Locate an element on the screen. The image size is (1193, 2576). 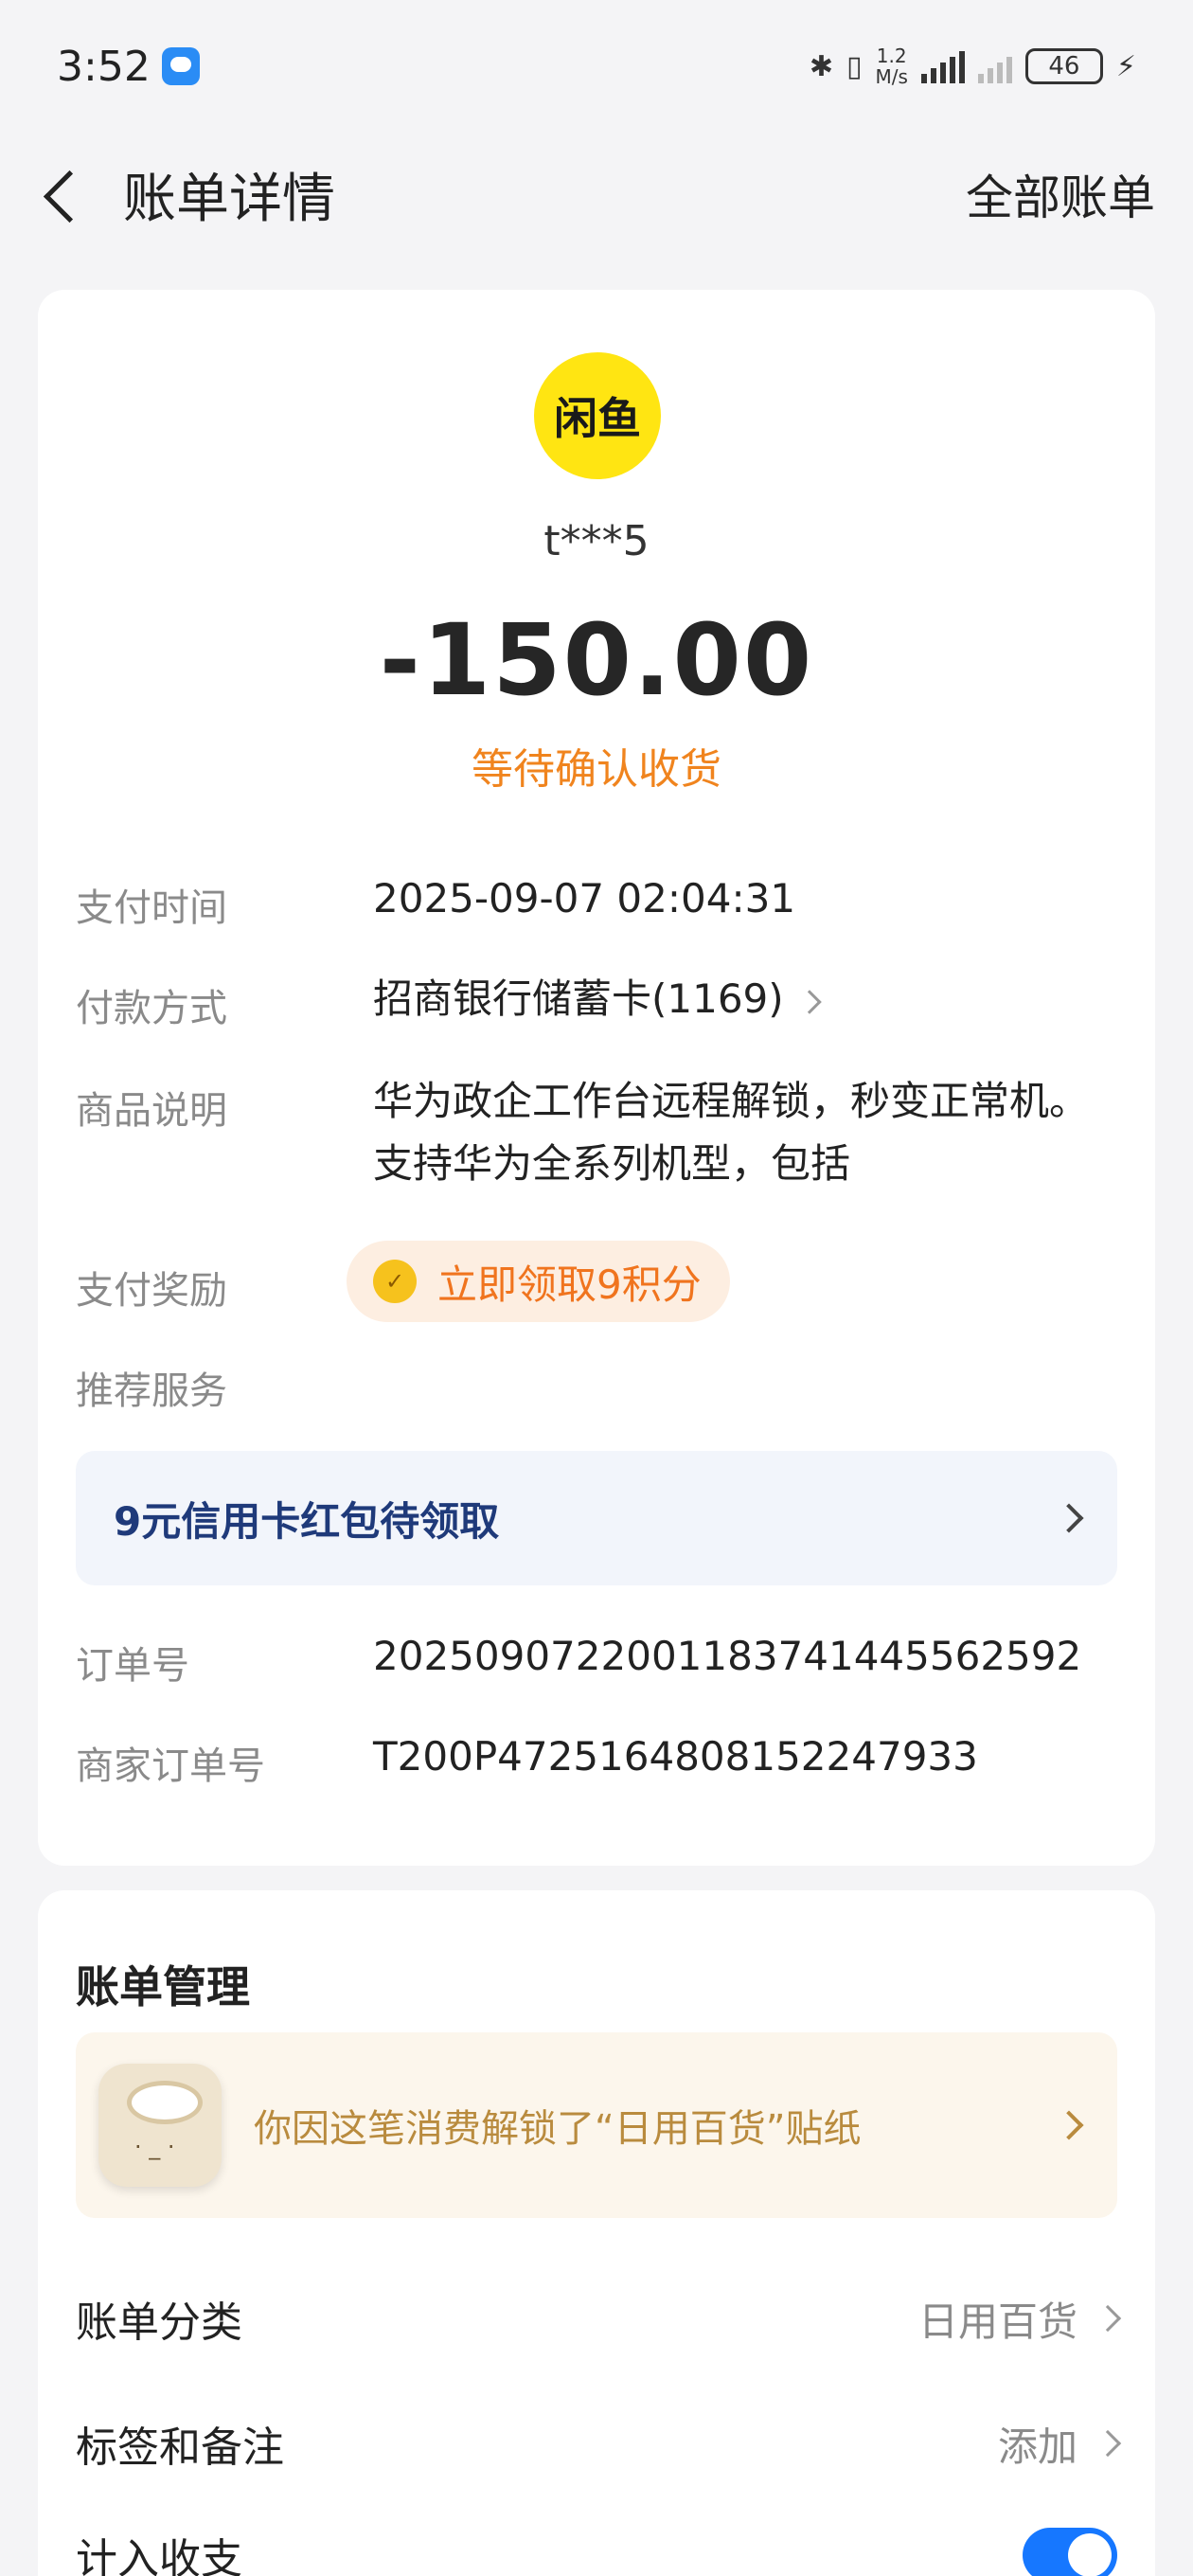
merchant-logo-text: 闲鱼 is located at coordinates (597, 418).